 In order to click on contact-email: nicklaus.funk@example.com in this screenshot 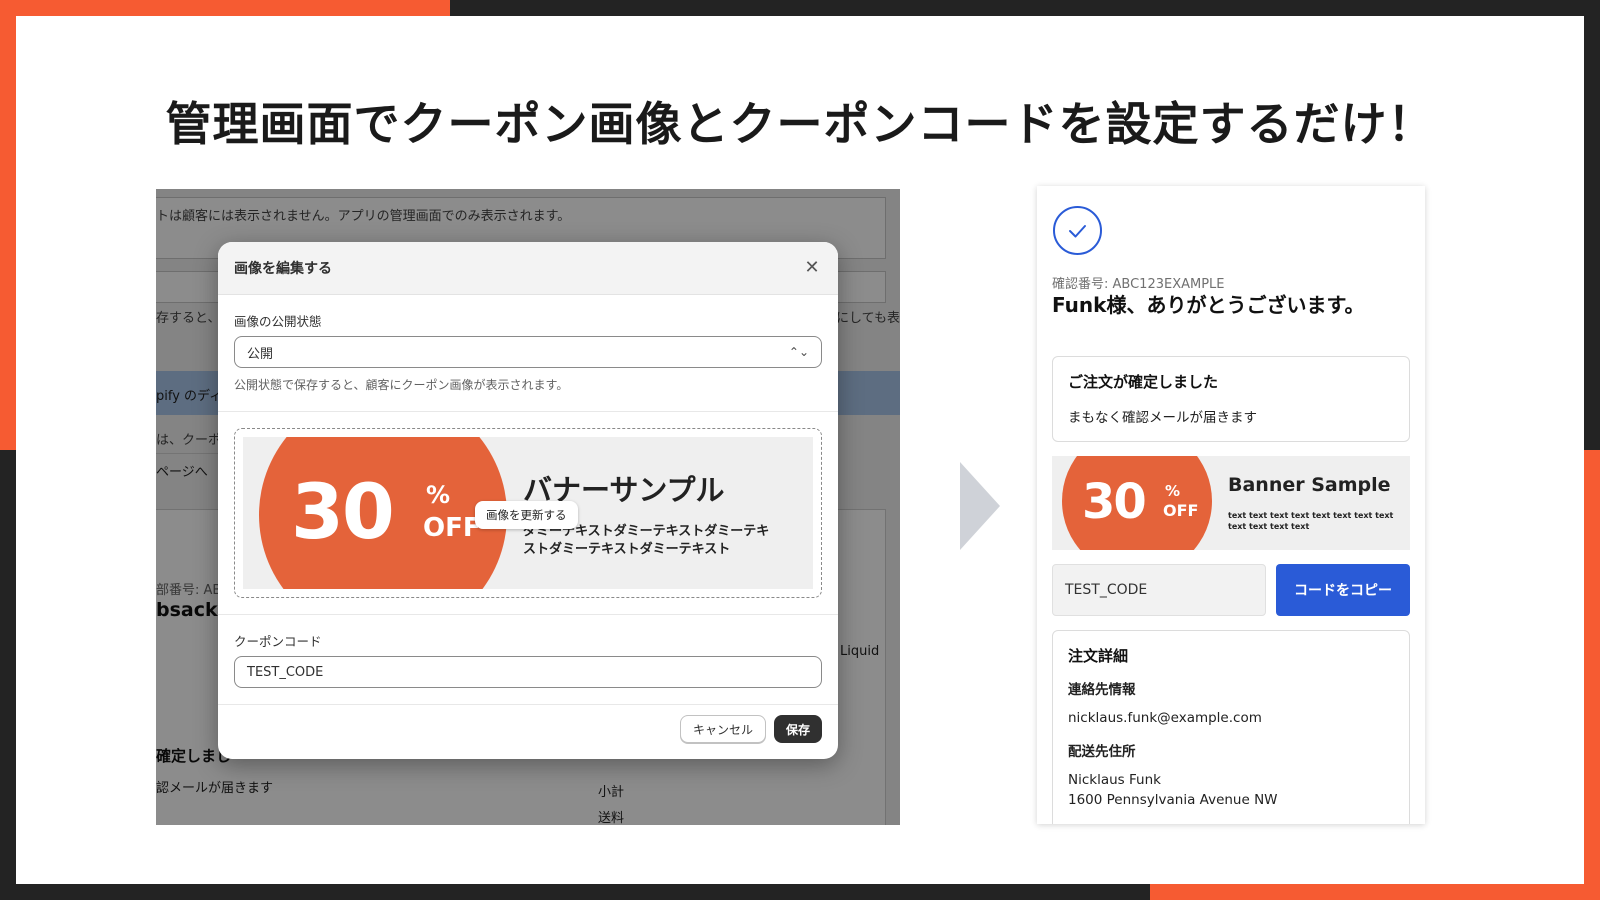, I will do `click(1165, 718)`.